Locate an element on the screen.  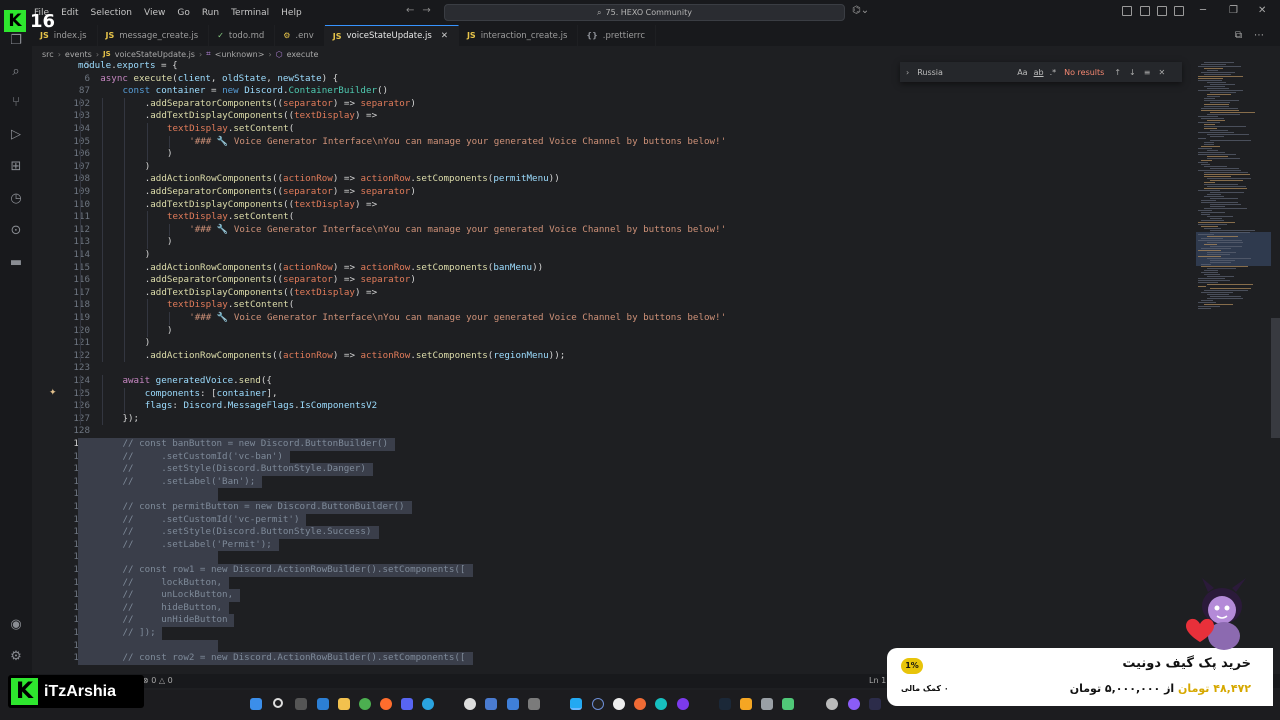
match-case-option: Aa is located at coordinates (1022, 72).